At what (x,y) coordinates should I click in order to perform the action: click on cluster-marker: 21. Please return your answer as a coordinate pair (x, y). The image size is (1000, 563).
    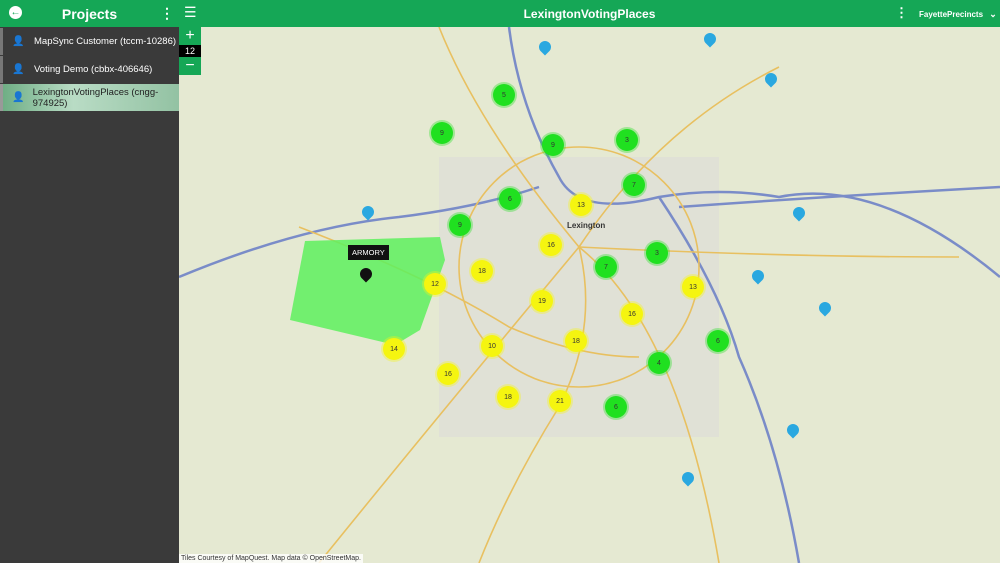
    Looking at the image, I should click on (560, 401).